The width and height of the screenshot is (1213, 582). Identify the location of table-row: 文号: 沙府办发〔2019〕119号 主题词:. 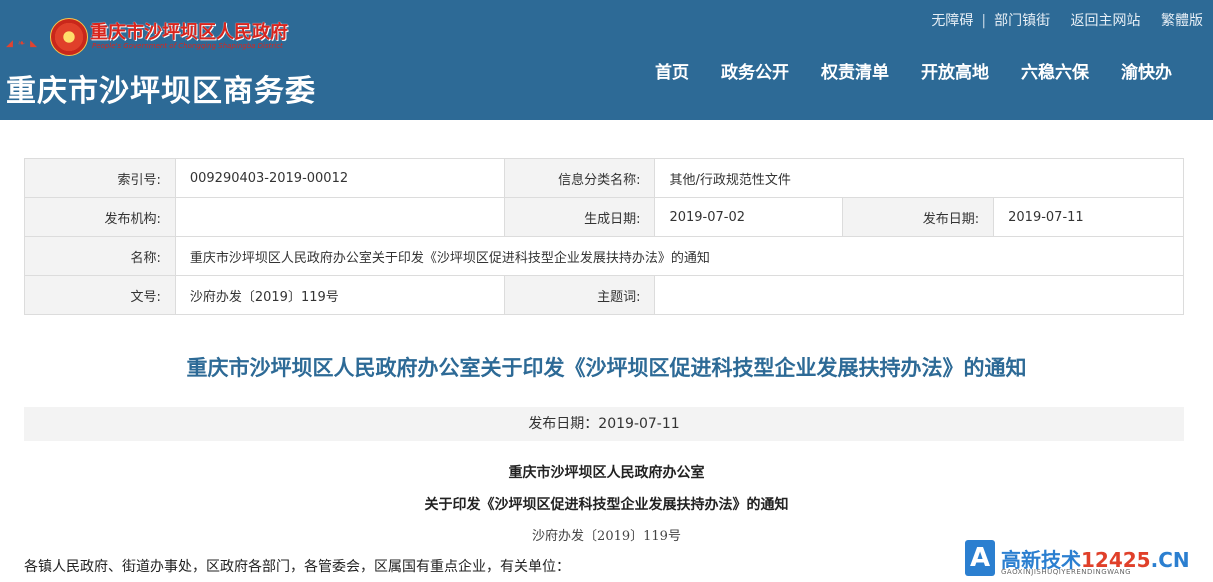
(604, 295).